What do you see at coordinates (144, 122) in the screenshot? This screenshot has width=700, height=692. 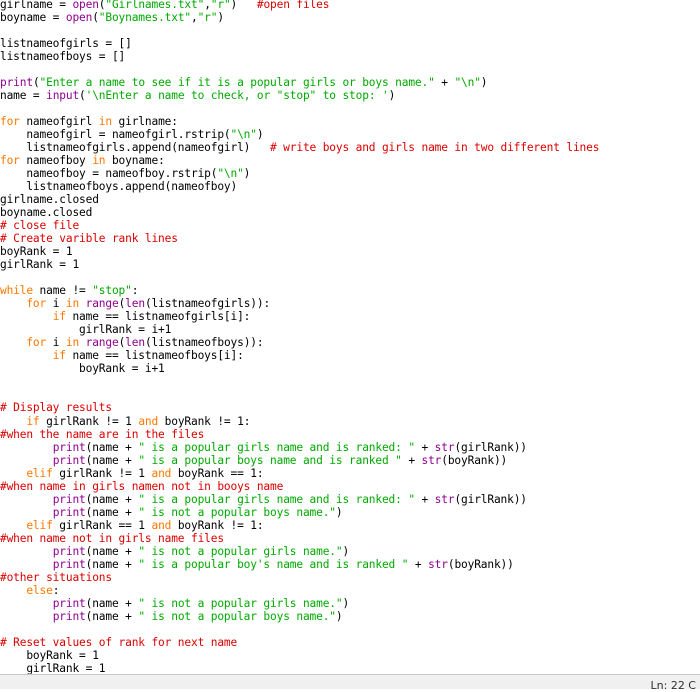 I see `code-token: girlname:` at bounding box center [144, 122].